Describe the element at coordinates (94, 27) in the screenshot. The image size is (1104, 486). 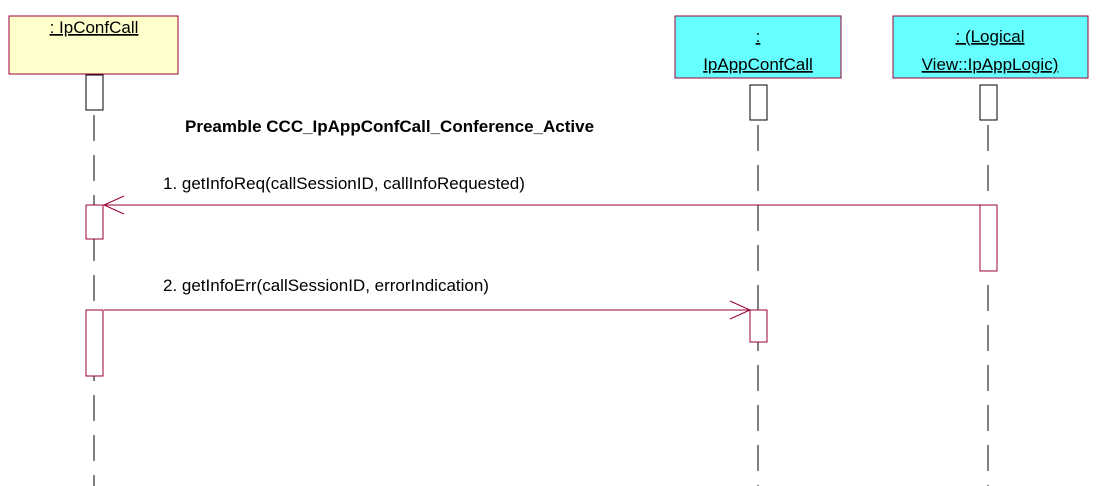
I see `participant-ipconfcall-label: : IpConfCall` at that location.